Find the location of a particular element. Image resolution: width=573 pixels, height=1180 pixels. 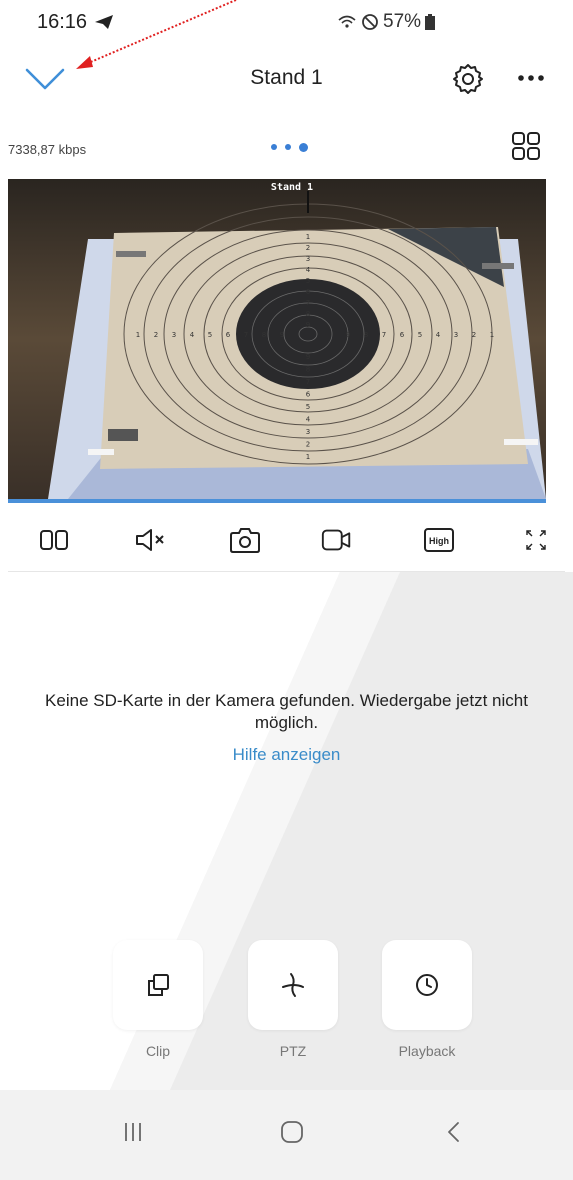

expand-icon is located at coordinates (536, 540).